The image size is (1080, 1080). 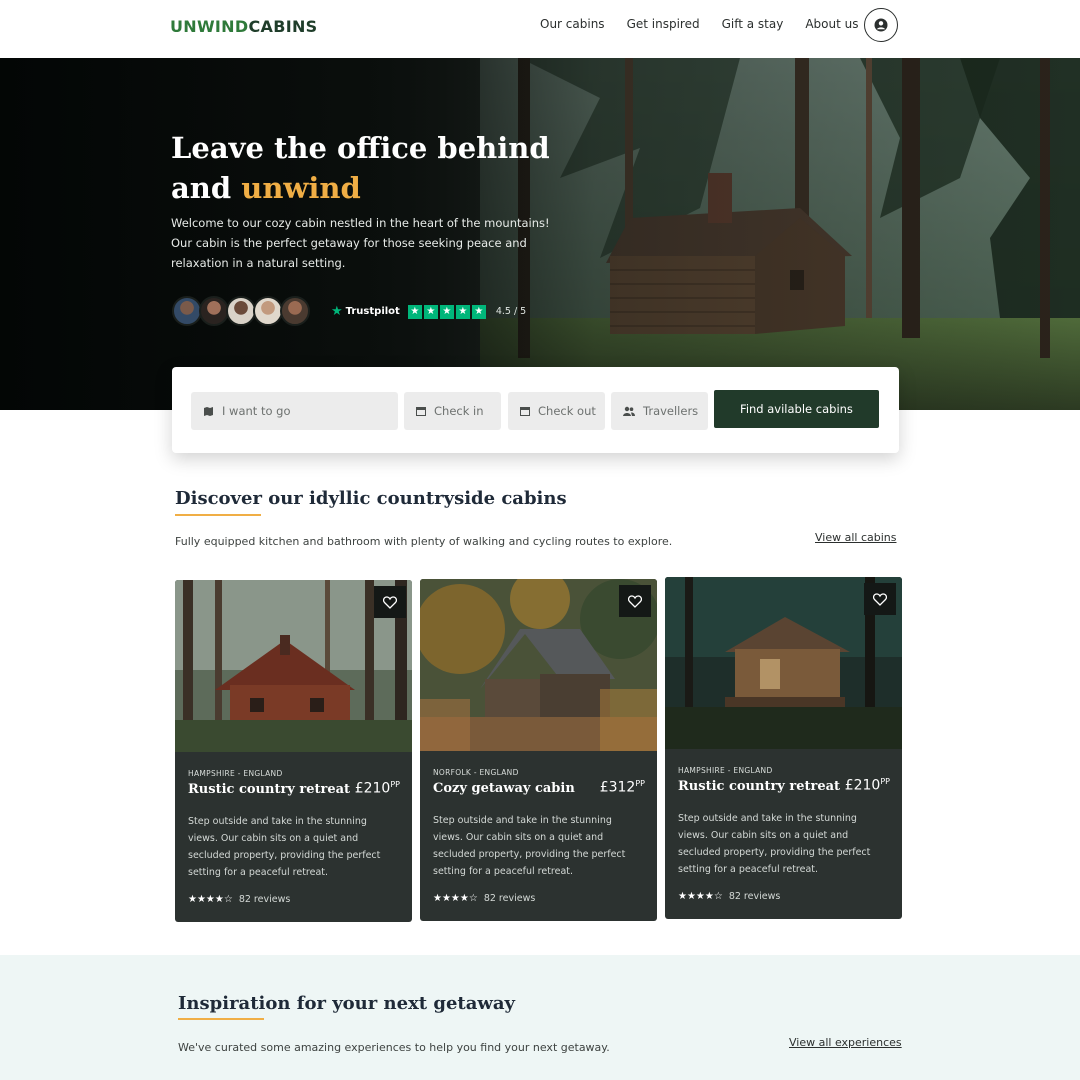 I want to click on guest-avatars, so click(x=241, y=311).